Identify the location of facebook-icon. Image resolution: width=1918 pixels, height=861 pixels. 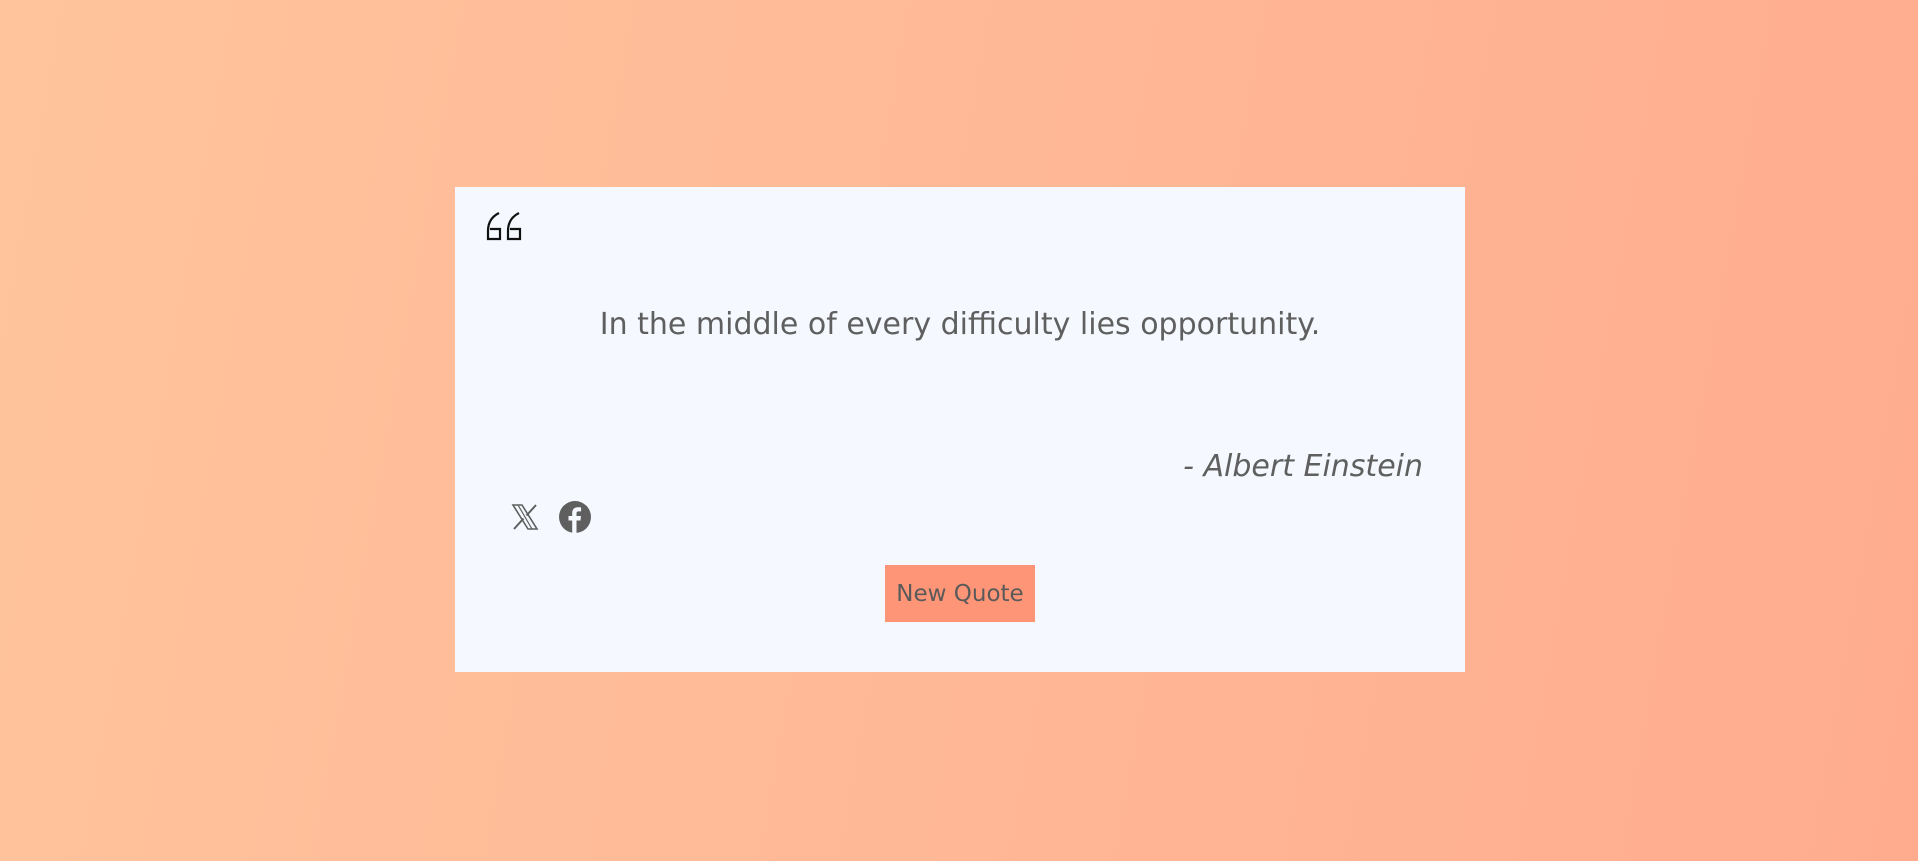
(575, 517).